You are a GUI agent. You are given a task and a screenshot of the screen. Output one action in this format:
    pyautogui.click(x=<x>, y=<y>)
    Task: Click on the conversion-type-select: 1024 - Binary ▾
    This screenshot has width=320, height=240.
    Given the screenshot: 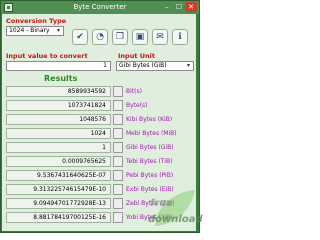 What is the action you would take?
    pyautogui.click(x=35, y=31)
    